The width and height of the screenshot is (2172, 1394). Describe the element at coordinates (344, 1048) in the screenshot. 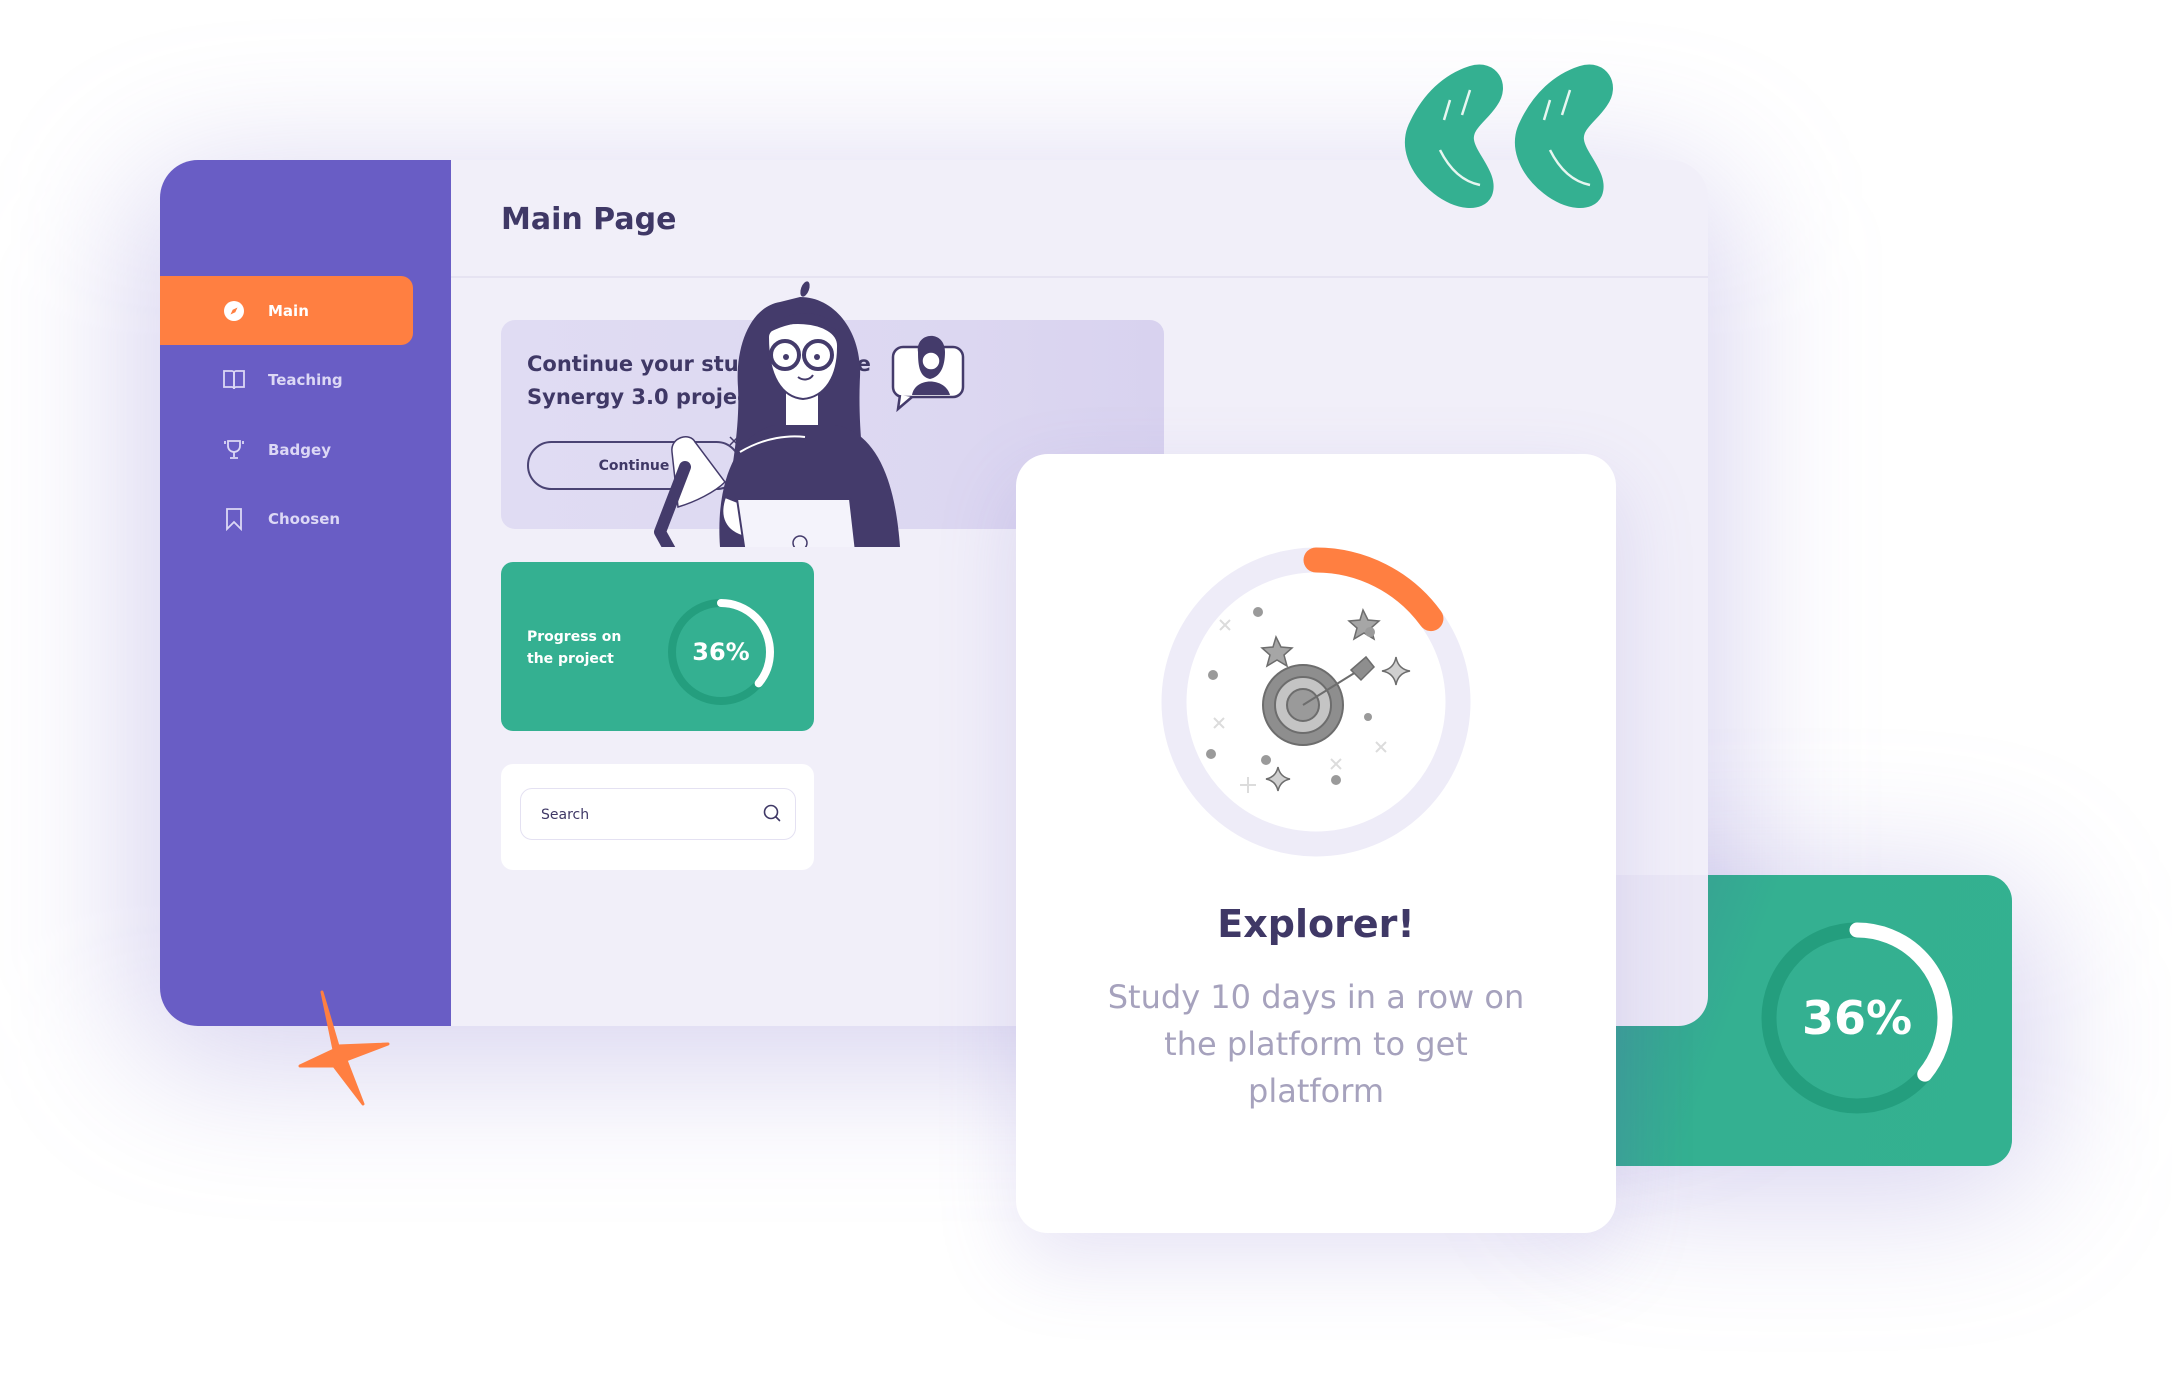

I see `sparkle-star-icon` at that location.